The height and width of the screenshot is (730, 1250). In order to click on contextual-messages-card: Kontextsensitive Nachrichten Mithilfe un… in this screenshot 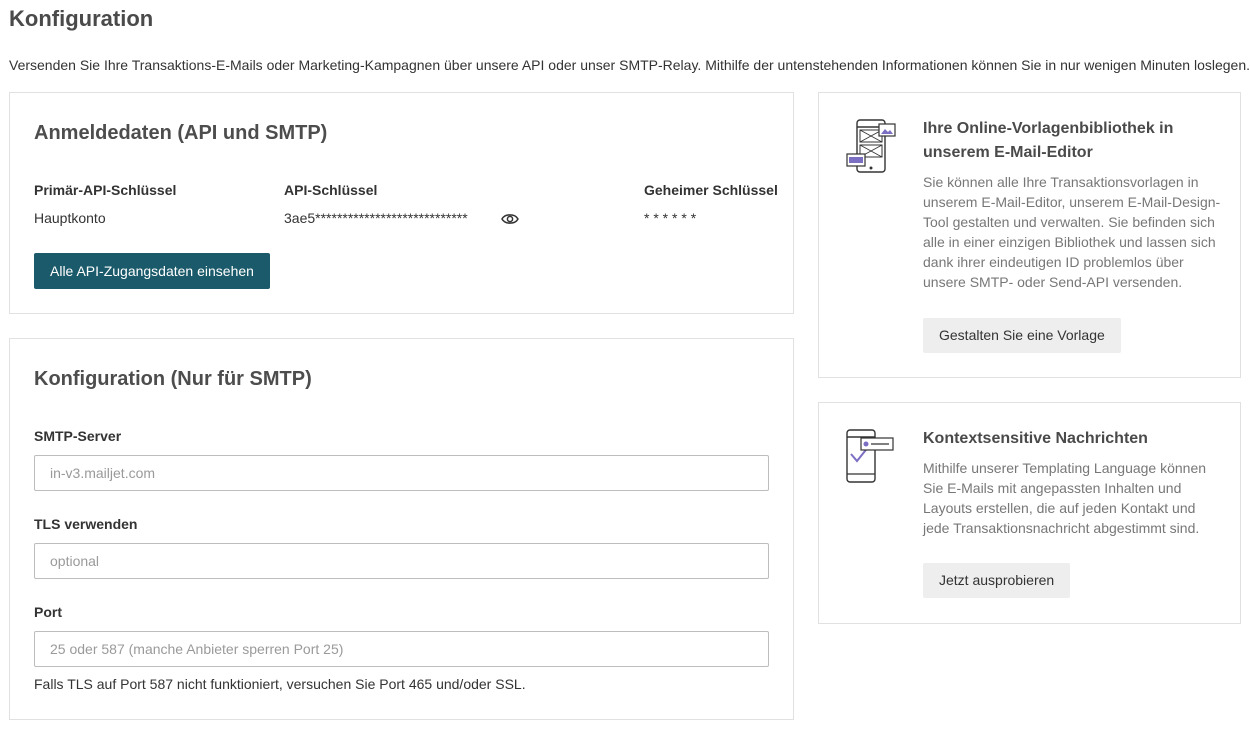, I will do `click(1029, 513)`.